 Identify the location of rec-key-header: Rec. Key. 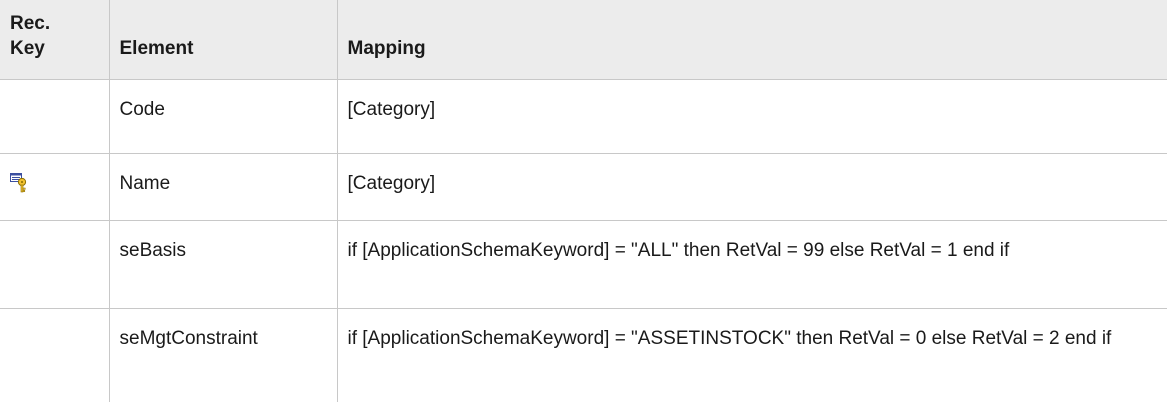
(55, 40).